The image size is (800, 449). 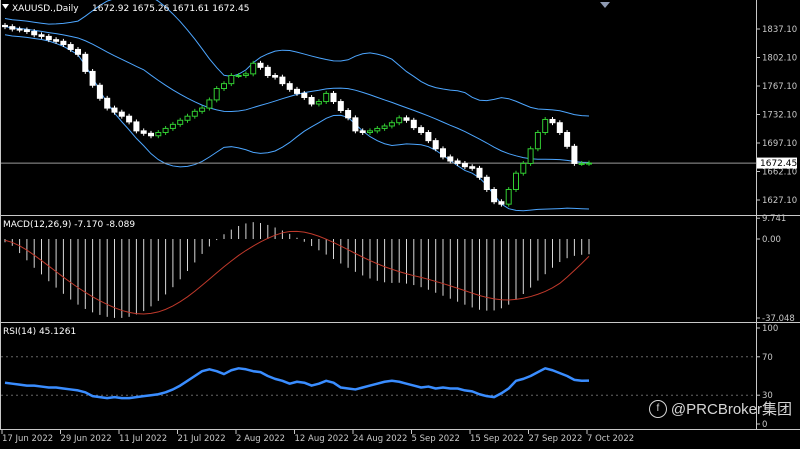 What do you see at coordinates (39, 332) in the screenshot?
I see `rsi-header: RSI(14) 45.1261` at bounding box center [39, 332].